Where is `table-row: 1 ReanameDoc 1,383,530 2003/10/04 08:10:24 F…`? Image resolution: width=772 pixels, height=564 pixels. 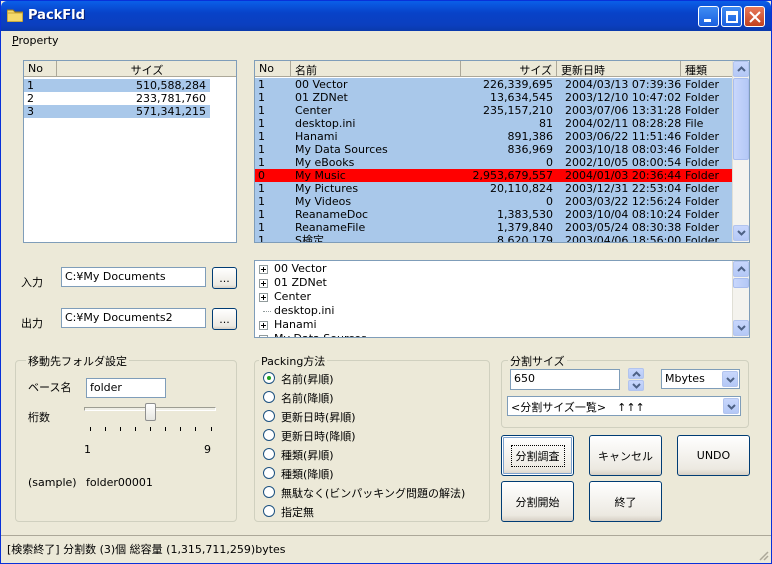
table-row: 1 ReanameDoc 1,383,530 2003/10/04 08:10:24 F… is located at coordinates (493, 214).